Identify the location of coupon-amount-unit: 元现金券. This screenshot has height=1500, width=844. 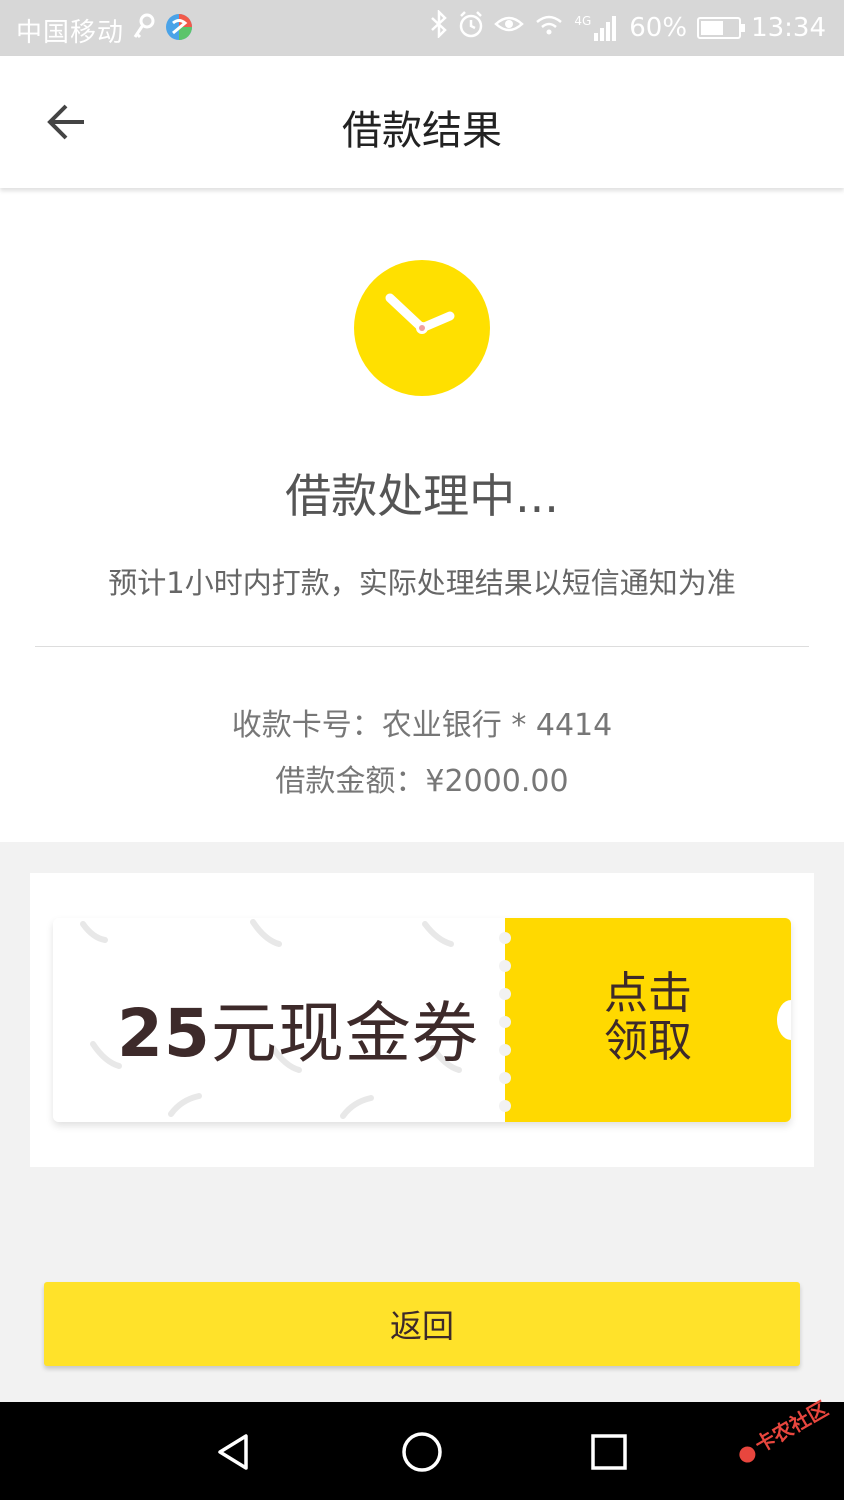
(344, 1033).